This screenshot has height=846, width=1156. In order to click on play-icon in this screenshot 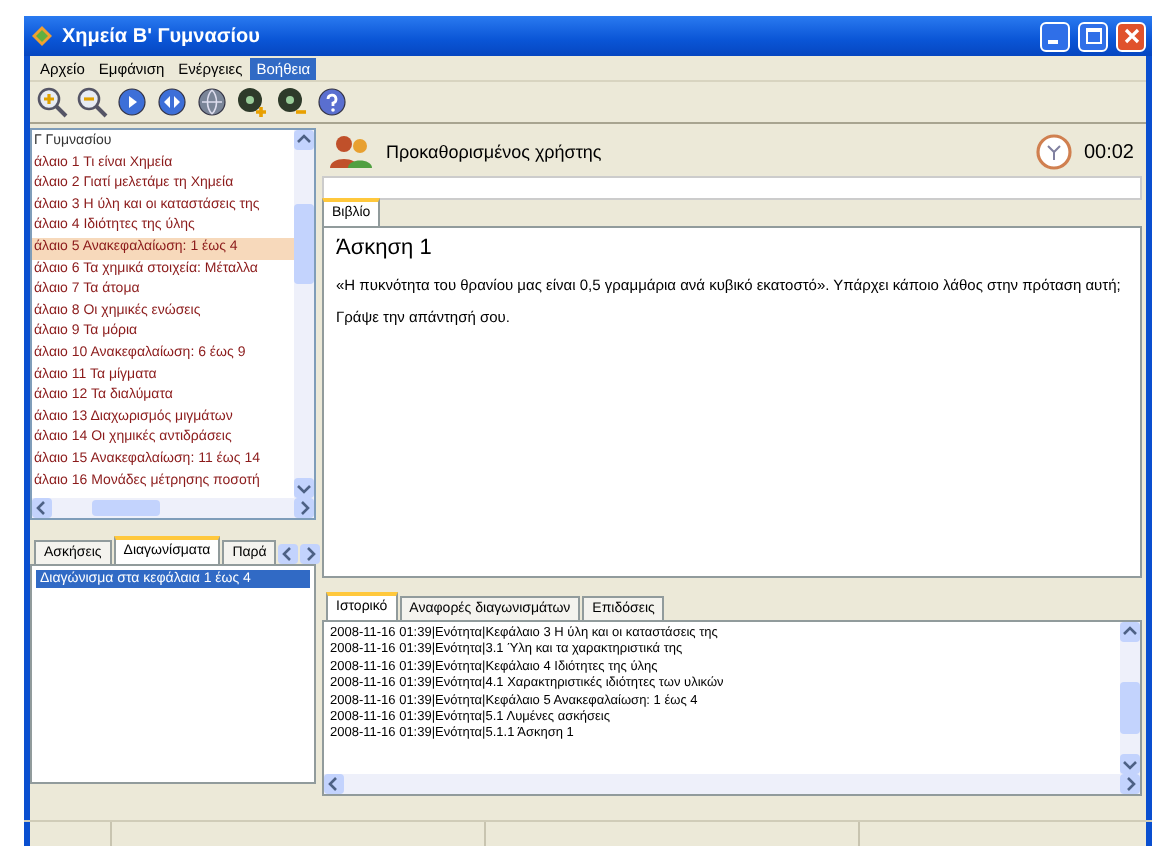, I will do `click(132, 102)`.